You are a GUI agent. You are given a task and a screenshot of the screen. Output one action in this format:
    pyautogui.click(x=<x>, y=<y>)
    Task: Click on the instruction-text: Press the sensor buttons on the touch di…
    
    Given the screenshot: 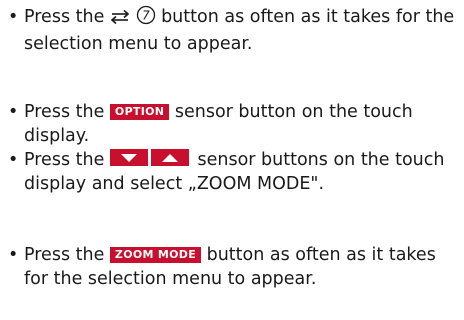 What is the action you would take?
    pyautogui.click(x=242, y=172)
    